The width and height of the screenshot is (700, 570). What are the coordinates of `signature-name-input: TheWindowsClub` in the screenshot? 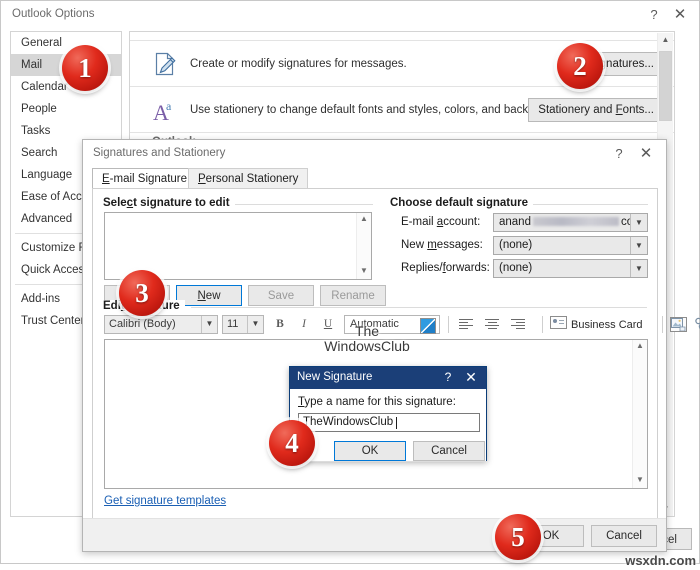 It's located at (389, 422).